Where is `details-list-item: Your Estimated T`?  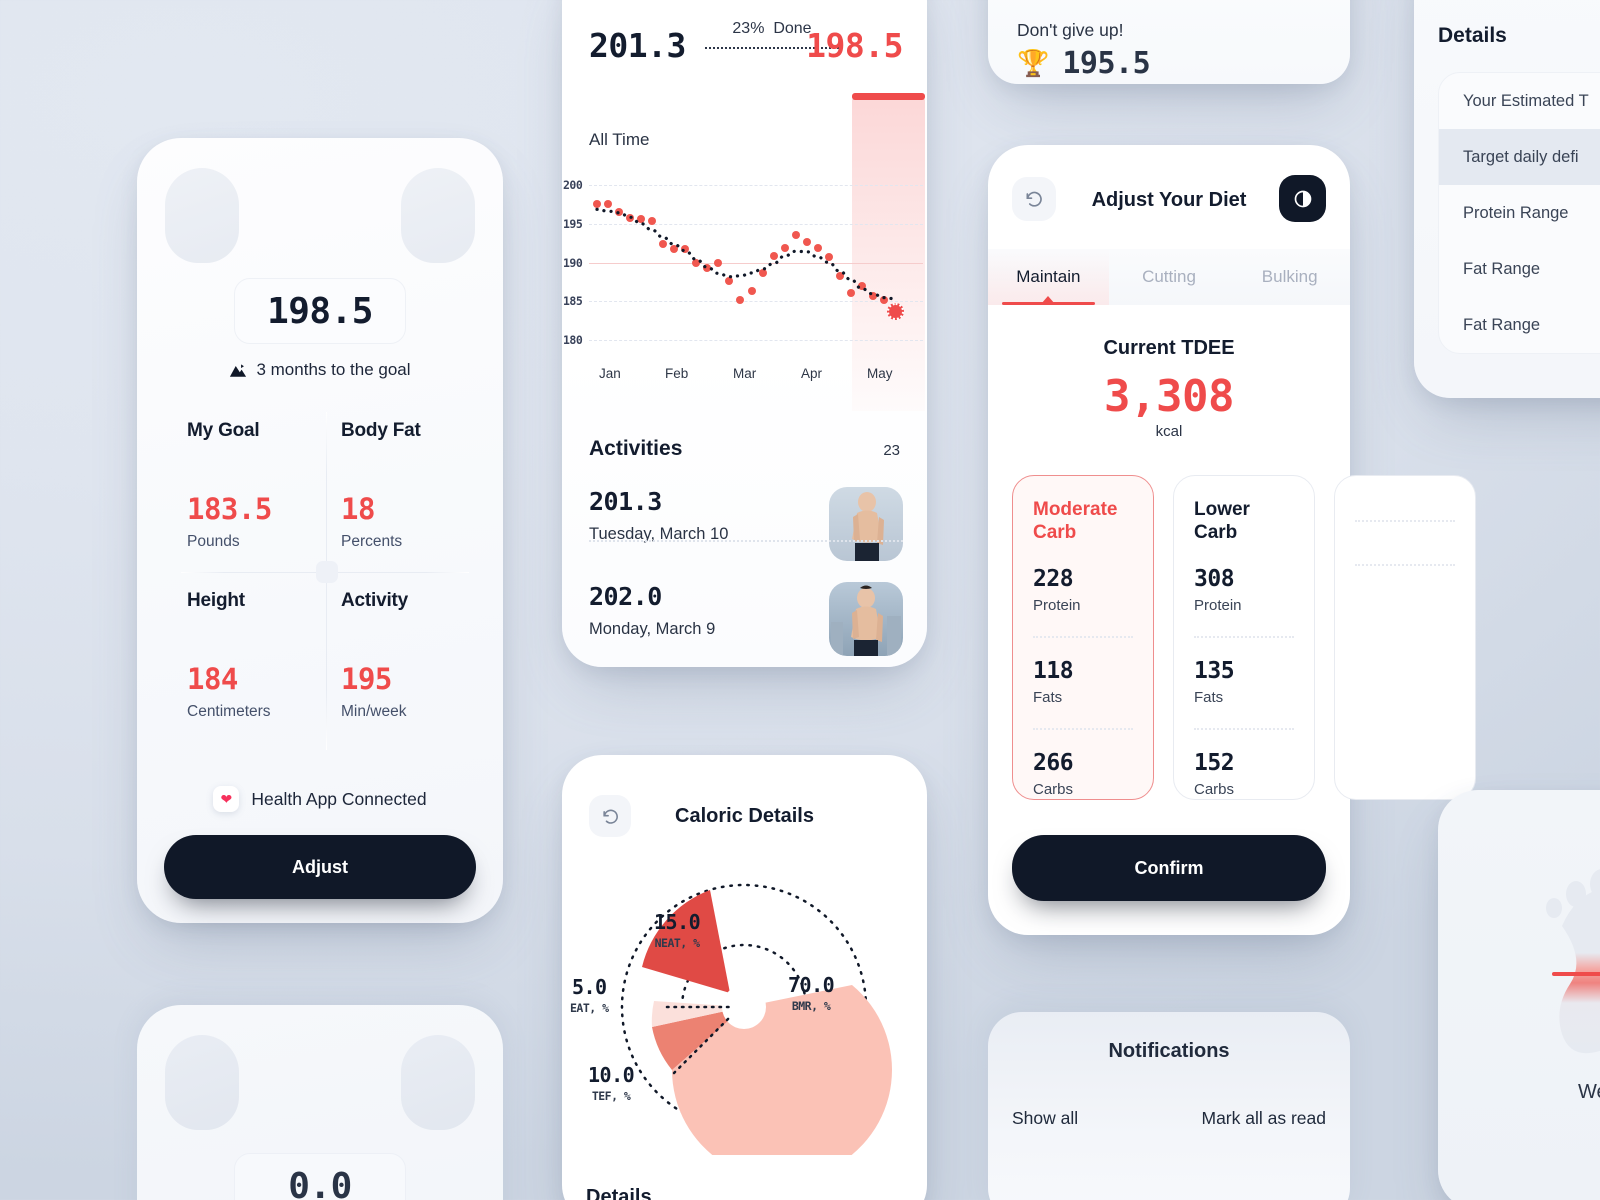 details-list-item: Your Estimated T is located at coordinates (1519, 101).